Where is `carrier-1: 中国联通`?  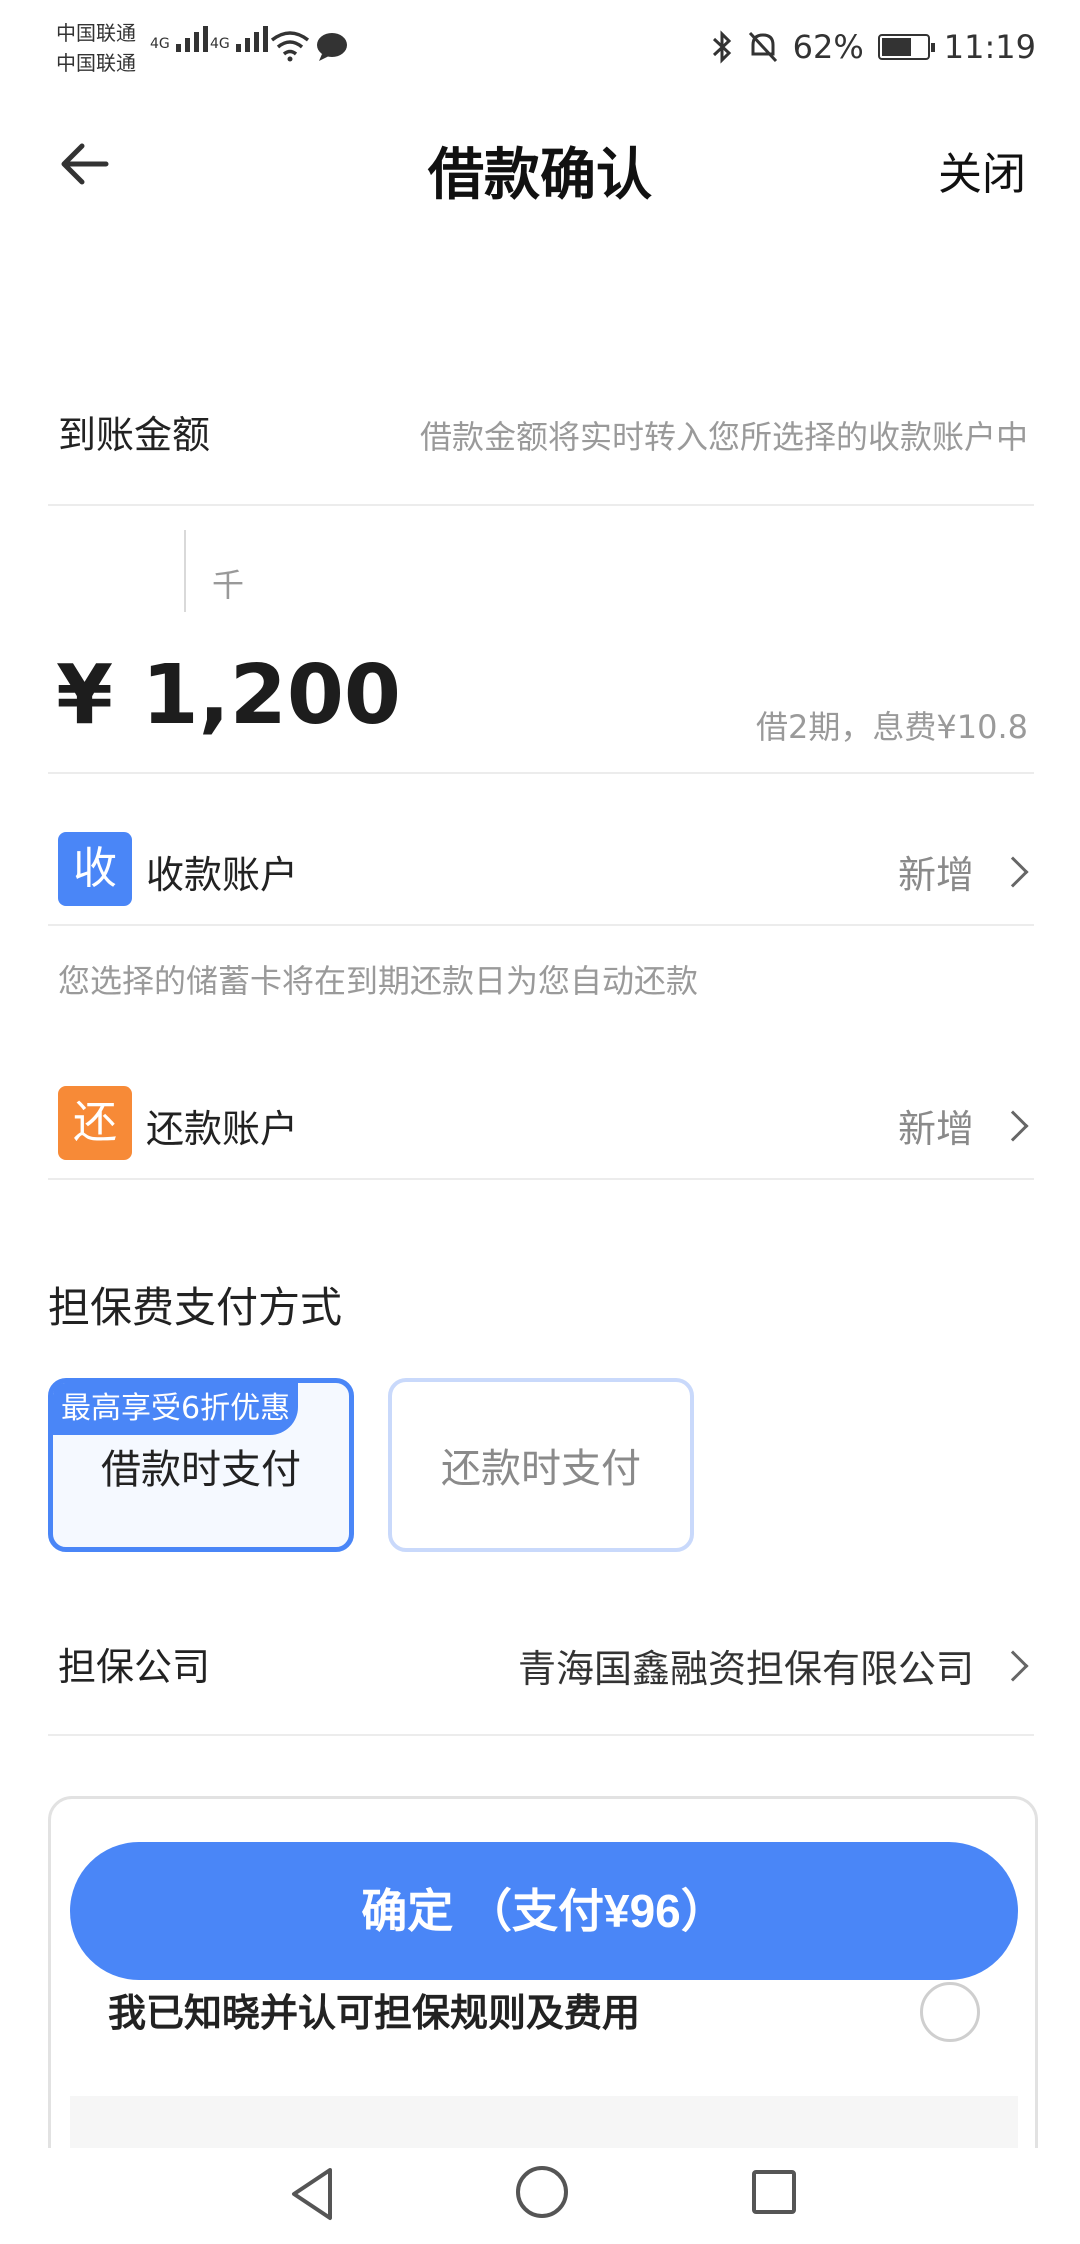
carrier-1: 中国联通 is located at coordinates (96, 33).